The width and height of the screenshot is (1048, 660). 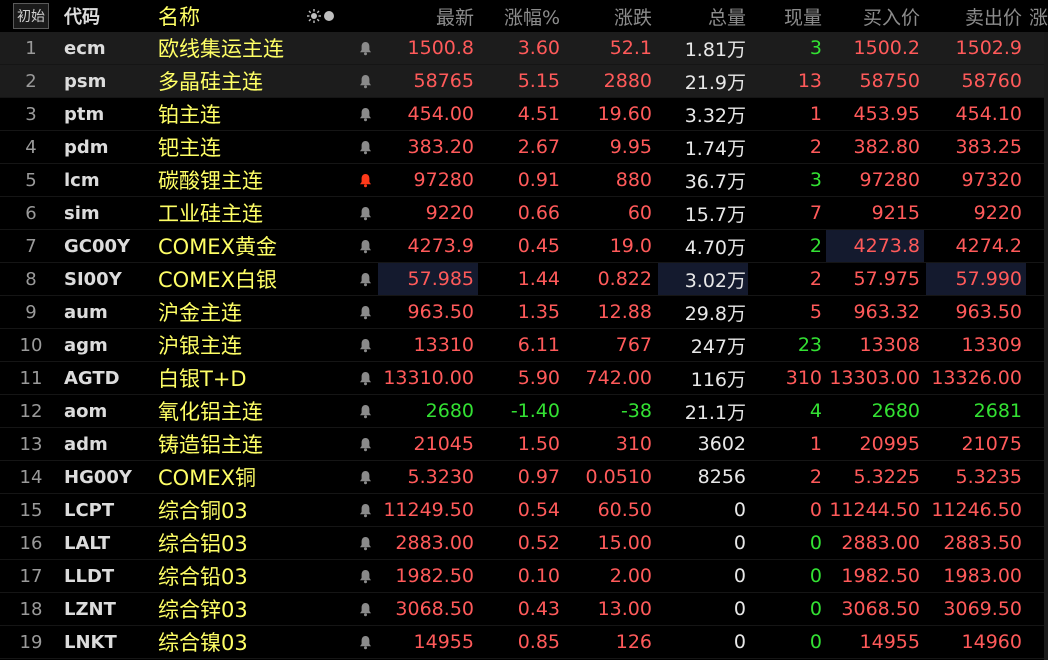 What do you see at coordinates (524, 213) in the screenshot?
I see `table-row: 6 sim 工业硅主连 9220 0.66 60 15.7万 7 9215 9220` at bounding box center [524, 213].